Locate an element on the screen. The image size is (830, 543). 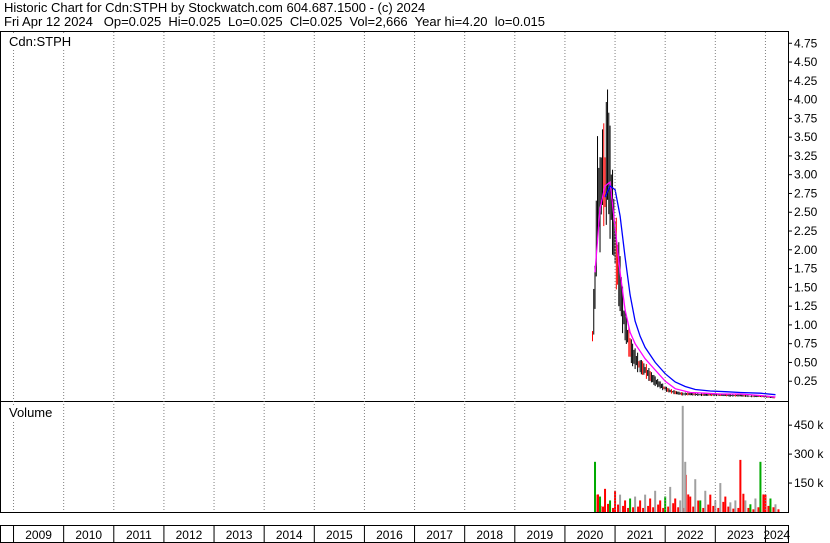
price-y-tick-label: 2.00 is located at coordinates (806, 250).